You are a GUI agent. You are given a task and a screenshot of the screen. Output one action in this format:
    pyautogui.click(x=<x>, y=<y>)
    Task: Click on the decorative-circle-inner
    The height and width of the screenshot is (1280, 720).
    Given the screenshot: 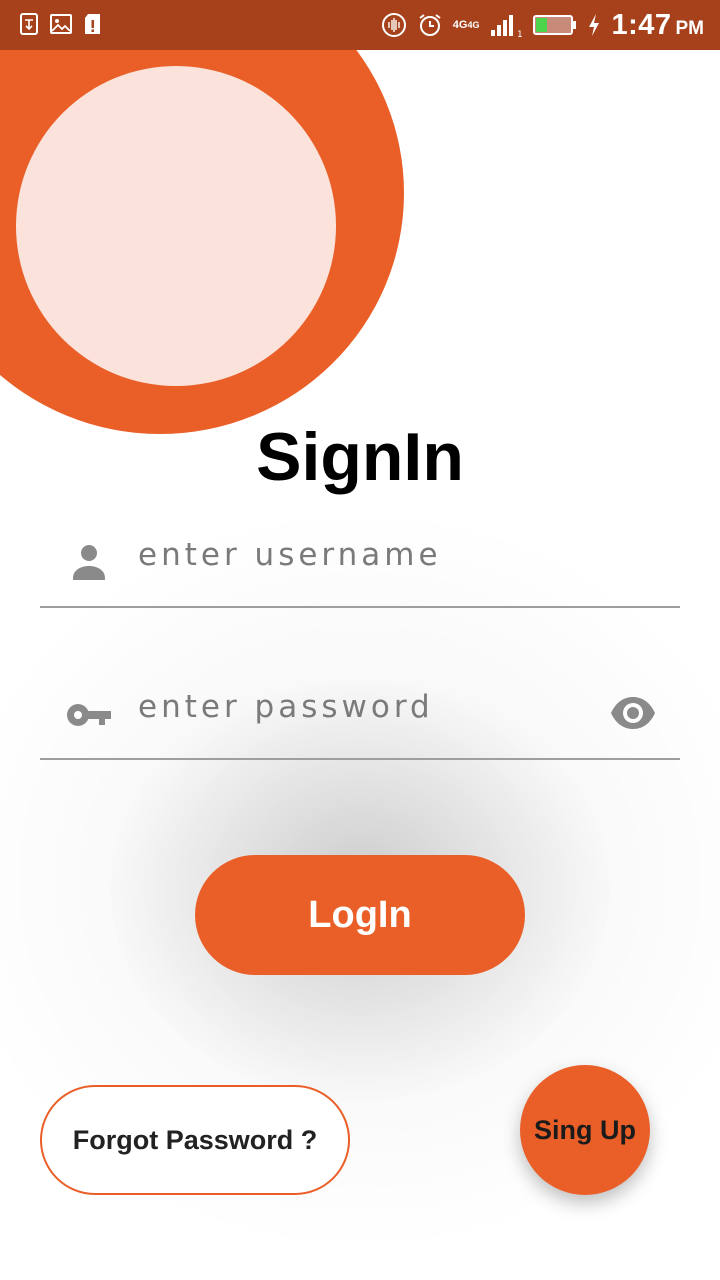 What is the action you would take?
    pyautogui.click(x=176, y=226)
    